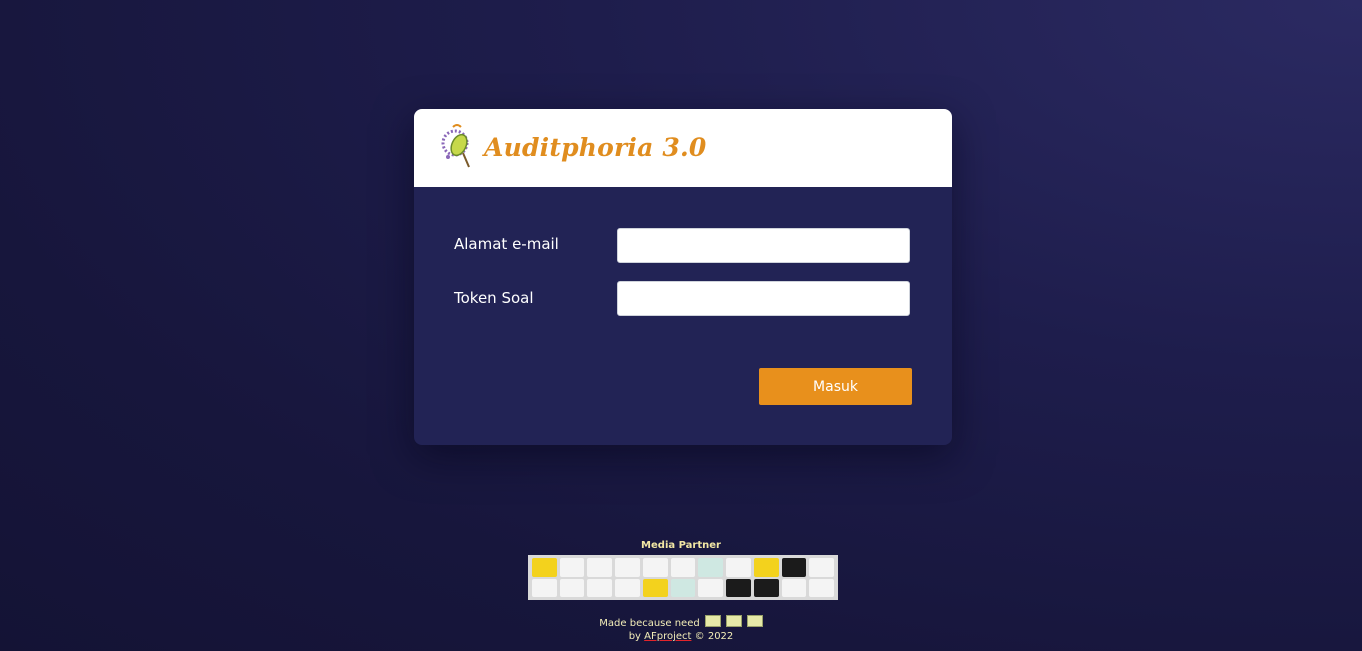 The width and height of the screenshot is (1362, 651). What do you see at coordinates (714, 636) in the screenshot?
I see `copyright-text: © 2022` at bounding box center [714, 636].